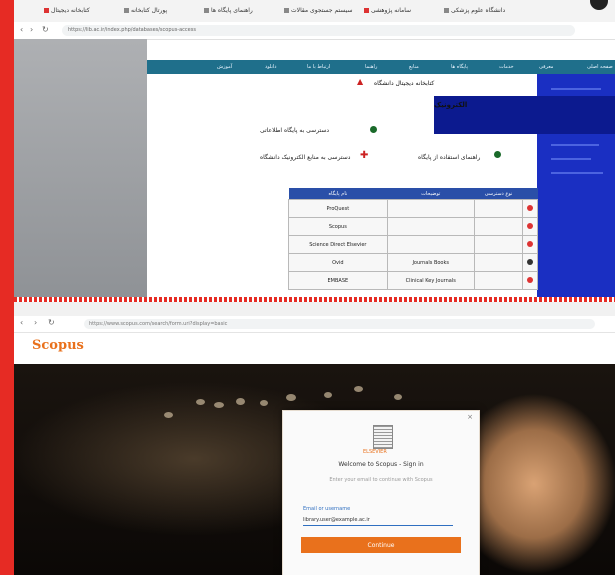 This screenshot has width=615, height=575. What do you see at coordinates (305, 157) in the screenshot?
I see `resource-link: دسترسی به منابع الکترونیک دانشگاه` at bounding box center [305, 157].